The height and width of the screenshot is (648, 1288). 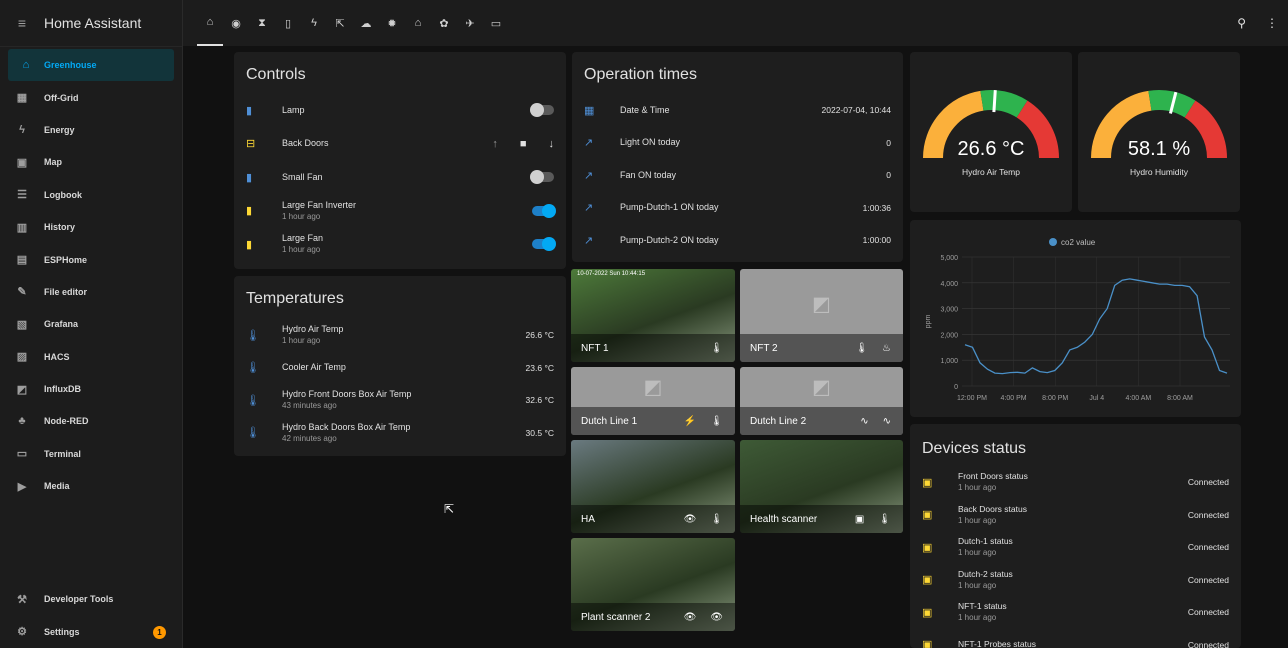 What do you see at coordinates (91, 227) in the screenshot?
I see `sidebar-item-history: ▥ History` at bounding box center [91, 227].